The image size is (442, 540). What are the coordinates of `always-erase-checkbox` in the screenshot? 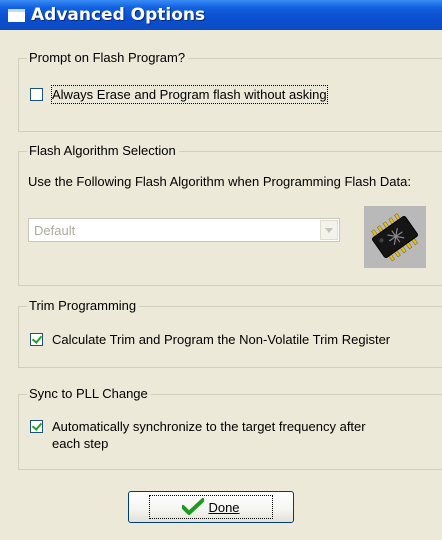 It's located at (36, 94).